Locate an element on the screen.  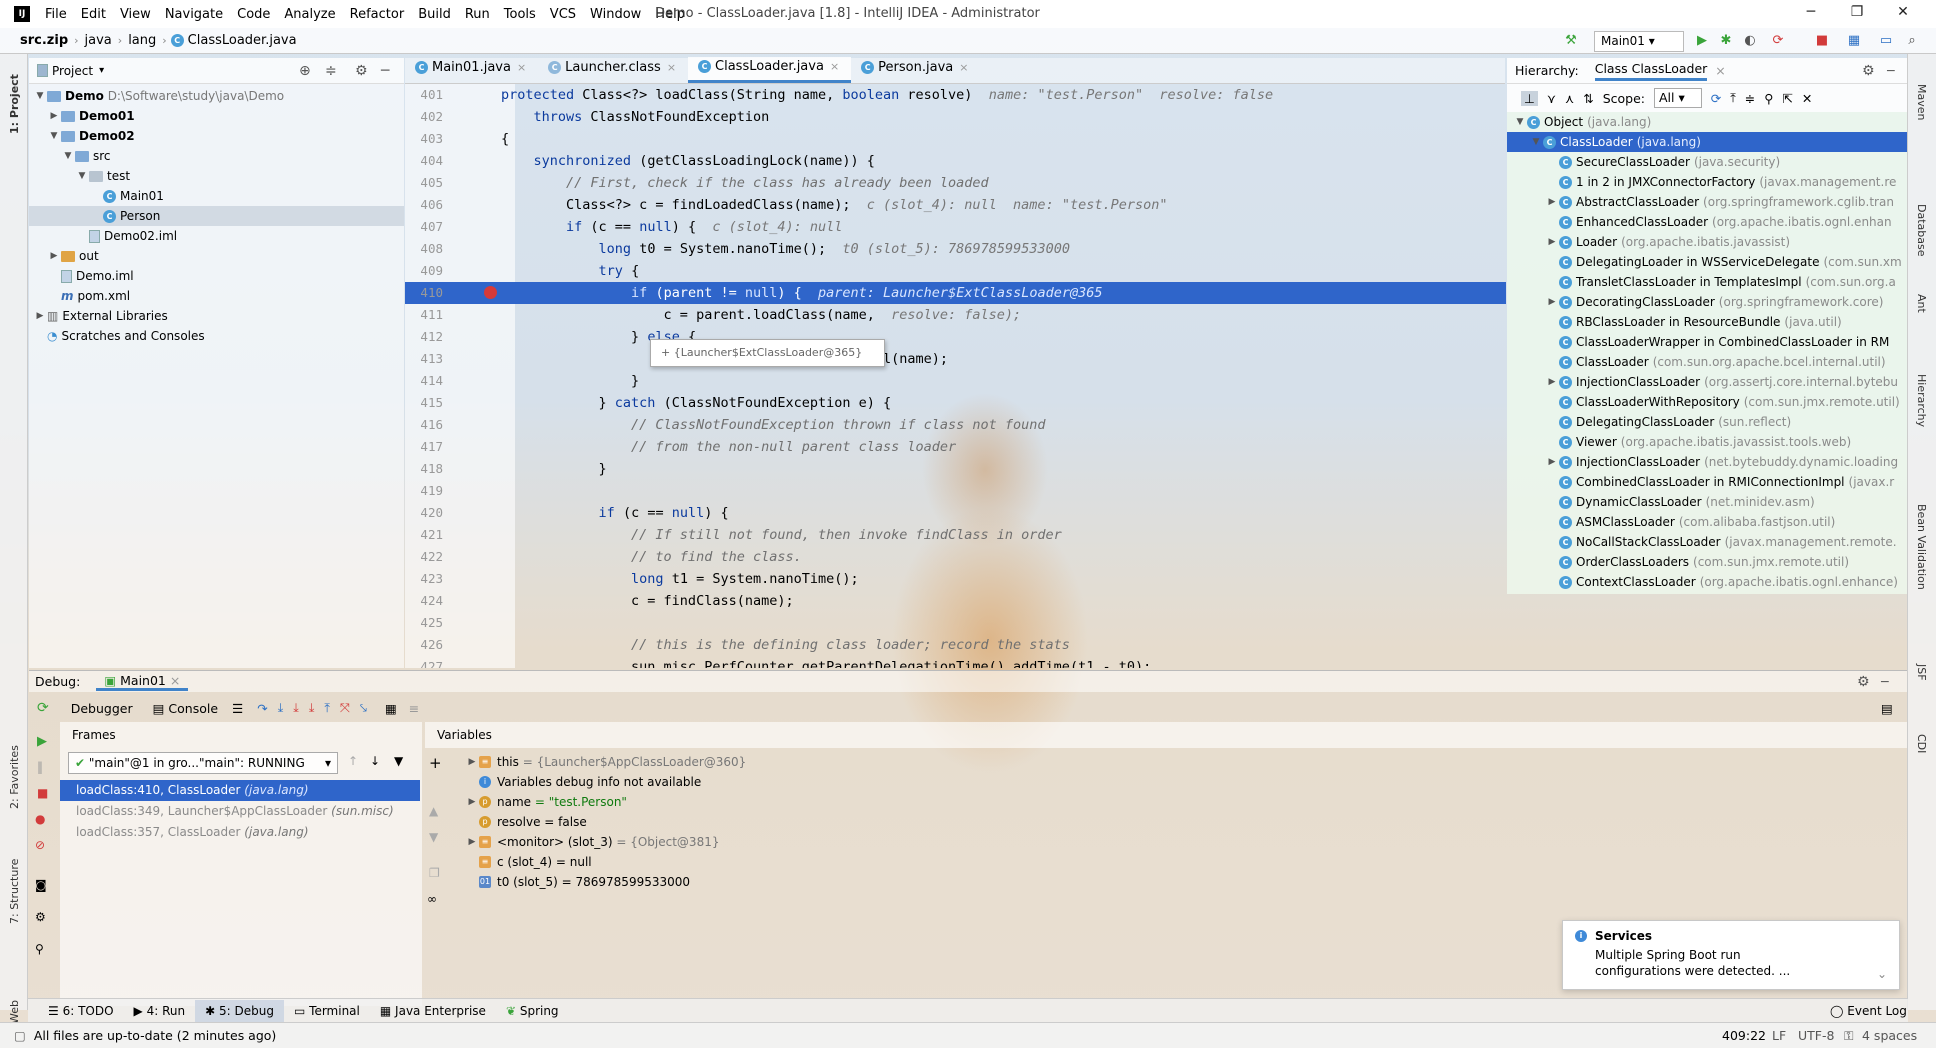
line-number: 425 is located at coordinates (424, 623).